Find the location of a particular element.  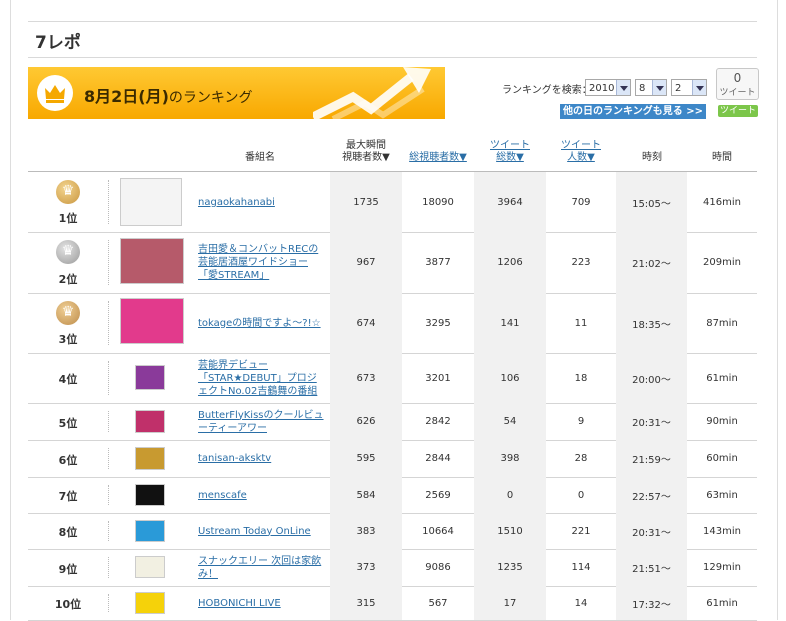

cell-people: 9 is located at coordinates (581, 421).